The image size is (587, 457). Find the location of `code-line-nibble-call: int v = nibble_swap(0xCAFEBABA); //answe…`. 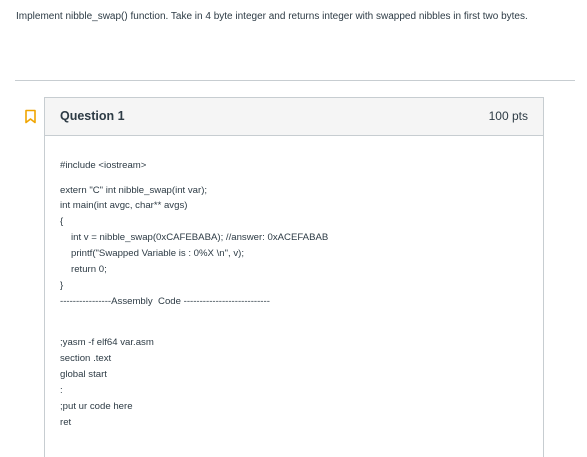

code-line-nibble-call: int v = nibble_swap(0xCAFEBABA); //answe… is located at coordinates (200, 237).